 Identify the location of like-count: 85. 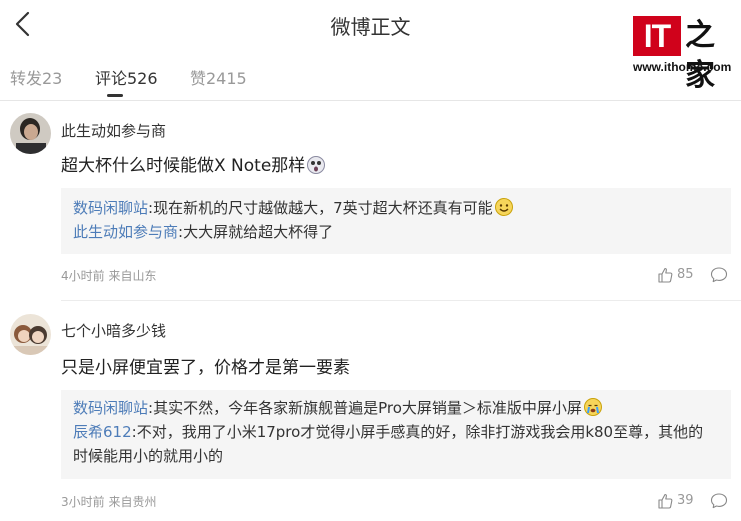
(685, 274).